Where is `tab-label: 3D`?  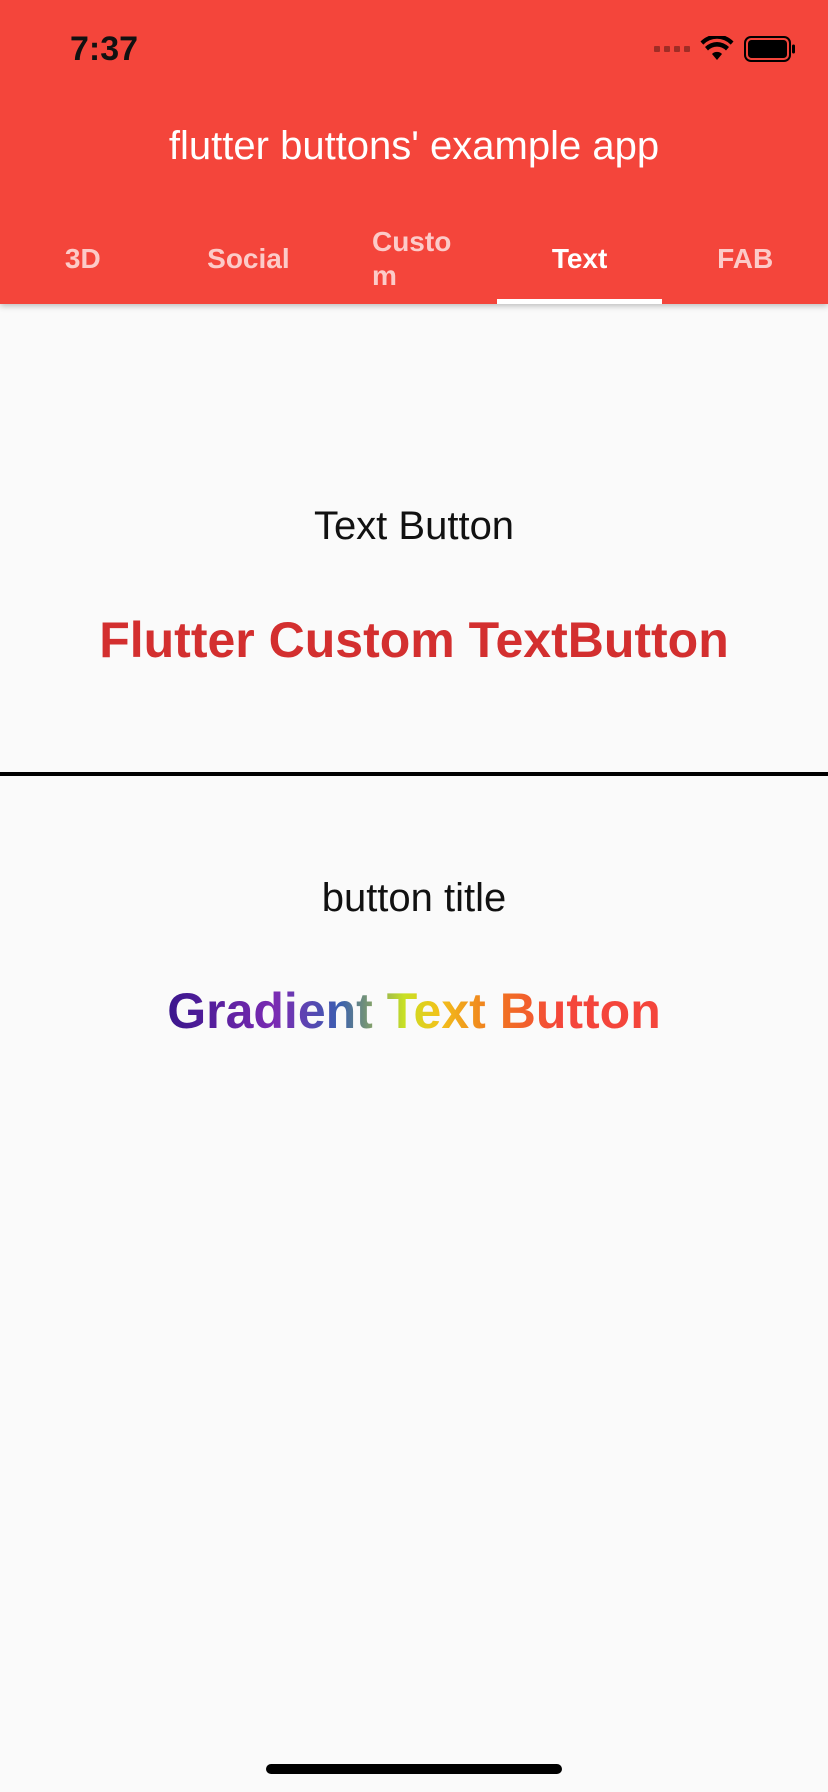 tab-label: 3D is located at coordinates (82, 258).